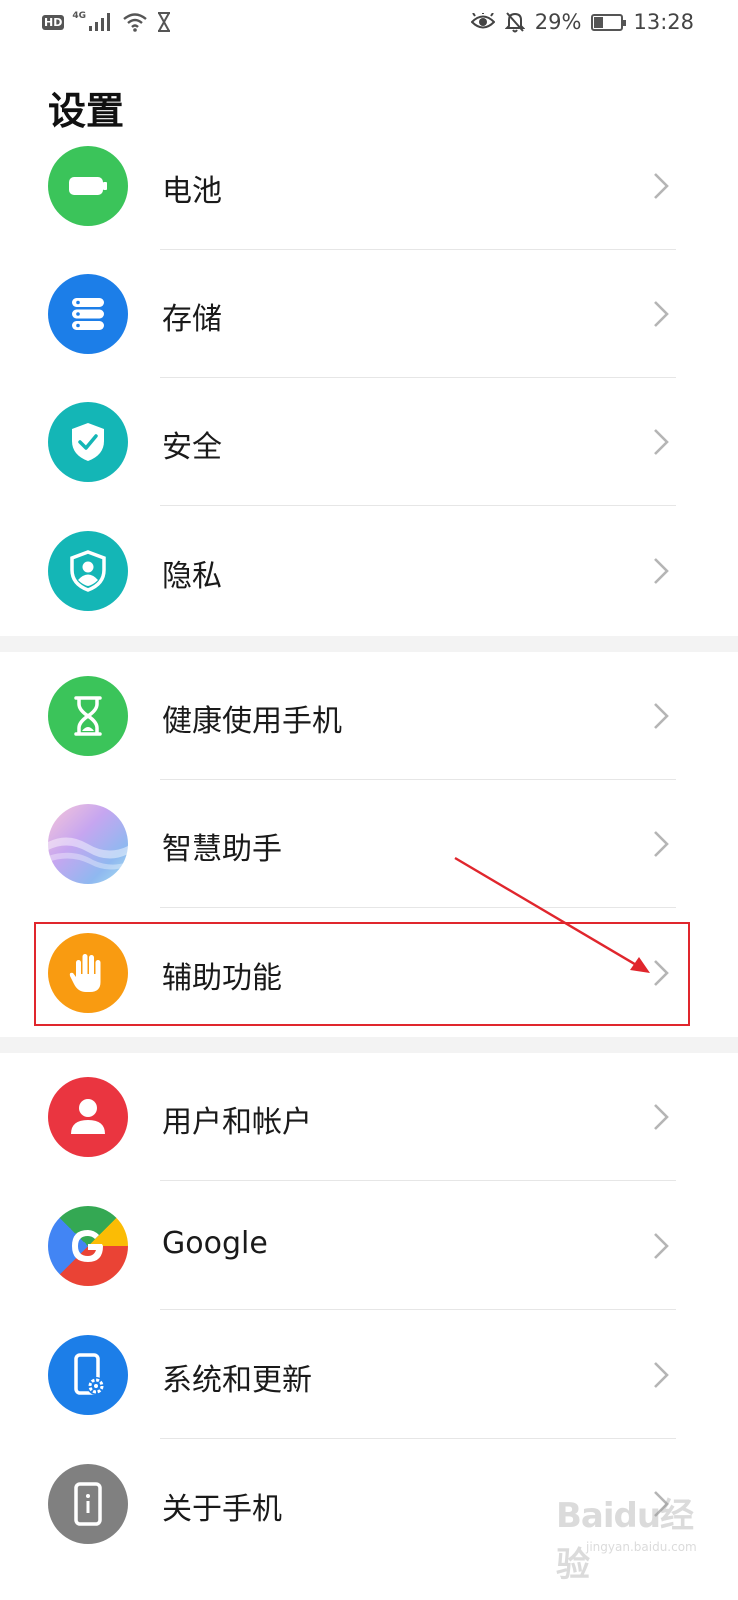  I want to click on settings-item-label: 关于手机, so click(222, 1509).